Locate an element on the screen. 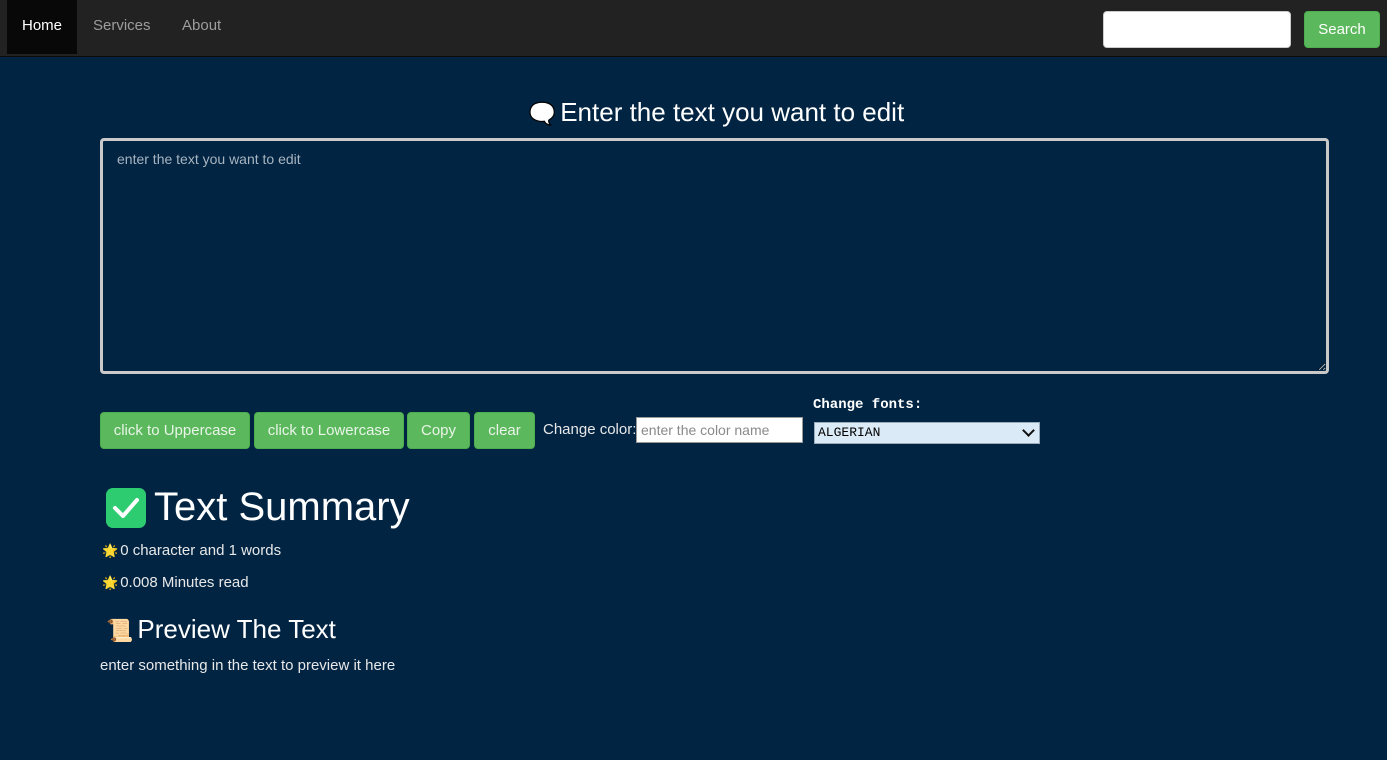 This screenshot has width=1387, height=760. top-navbar: Home Services About Search is located at coordinates (693, 28).